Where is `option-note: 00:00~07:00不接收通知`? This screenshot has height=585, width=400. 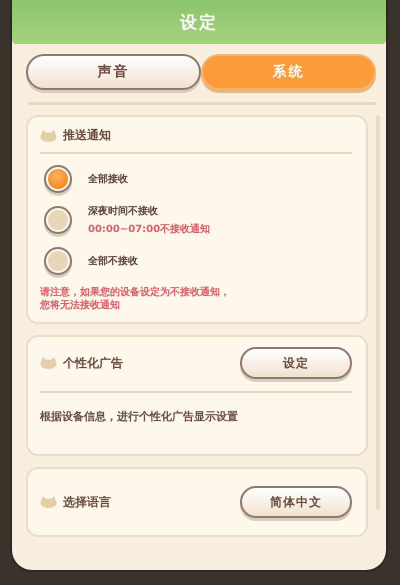 option-note: 00:00~07:00不接收通知 is located at coordinates (149, 229).